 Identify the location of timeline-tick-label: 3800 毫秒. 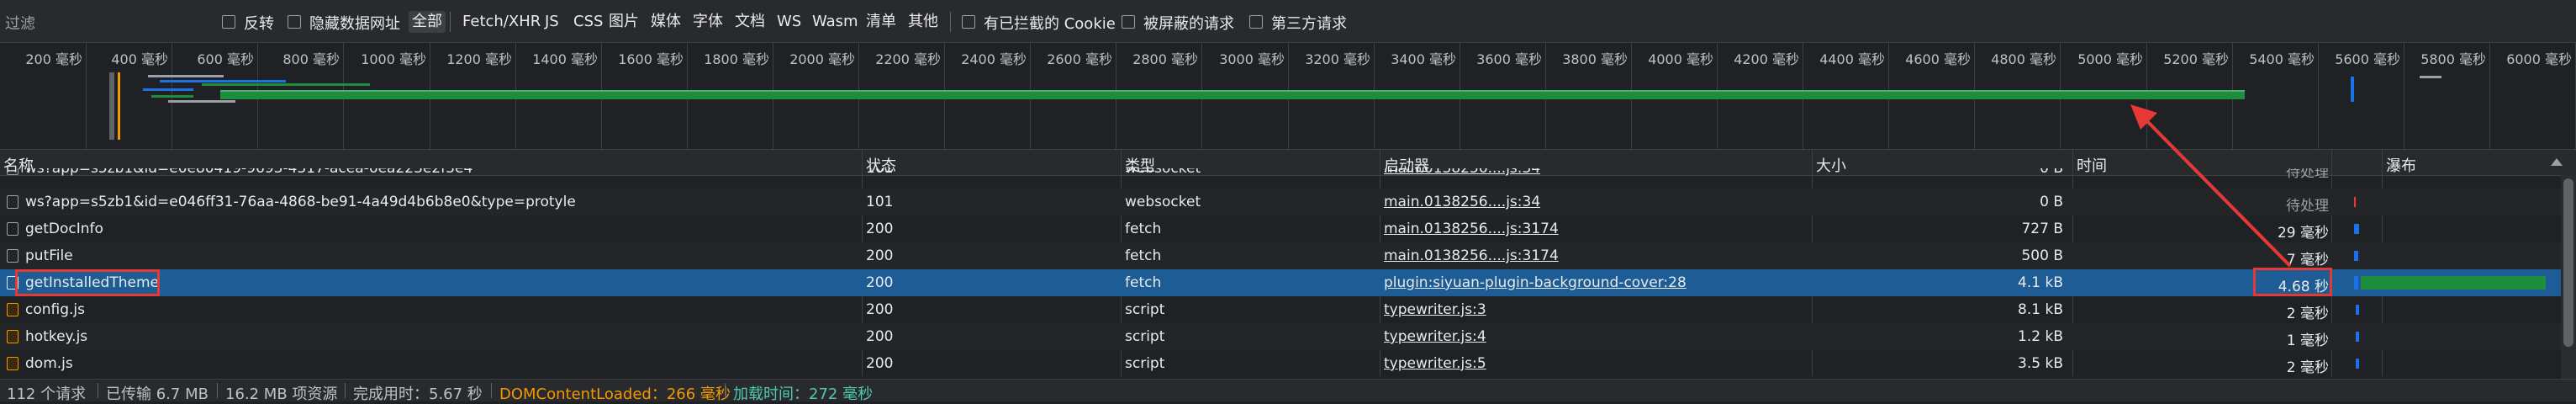
(1595, 59).